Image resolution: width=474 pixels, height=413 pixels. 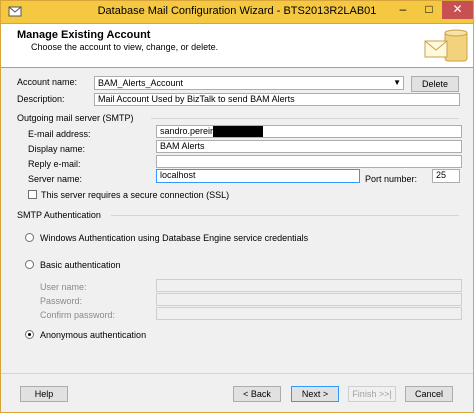 I want to click on account-name-label: Account name:, so click(x=47, y=82).